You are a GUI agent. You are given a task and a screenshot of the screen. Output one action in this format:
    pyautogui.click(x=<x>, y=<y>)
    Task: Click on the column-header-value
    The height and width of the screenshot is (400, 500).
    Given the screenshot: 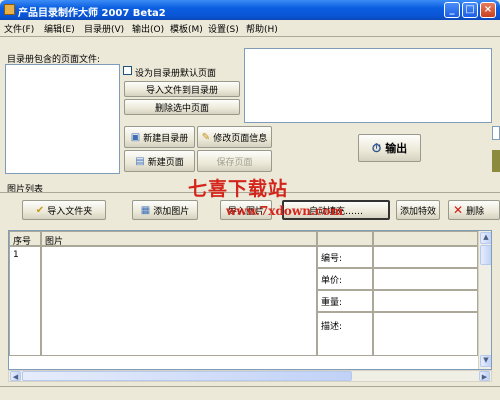 What is the action you would take?
    pyautogui.click(x=425, y=238)
    